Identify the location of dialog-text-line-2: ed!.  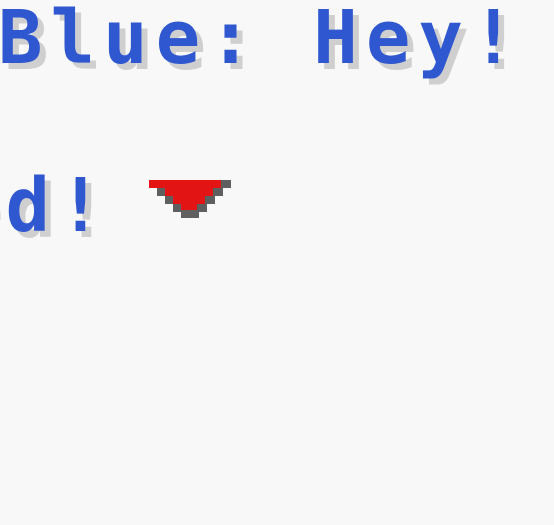
(55, 206).